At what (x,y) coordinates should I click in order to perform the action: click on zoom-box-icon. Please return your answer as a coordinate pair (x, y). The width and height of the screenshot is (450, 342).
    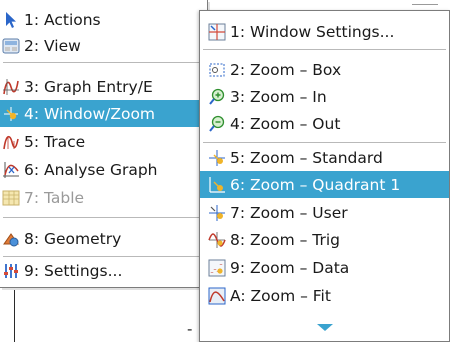
    Looking at the image, I should click on (217, 70).